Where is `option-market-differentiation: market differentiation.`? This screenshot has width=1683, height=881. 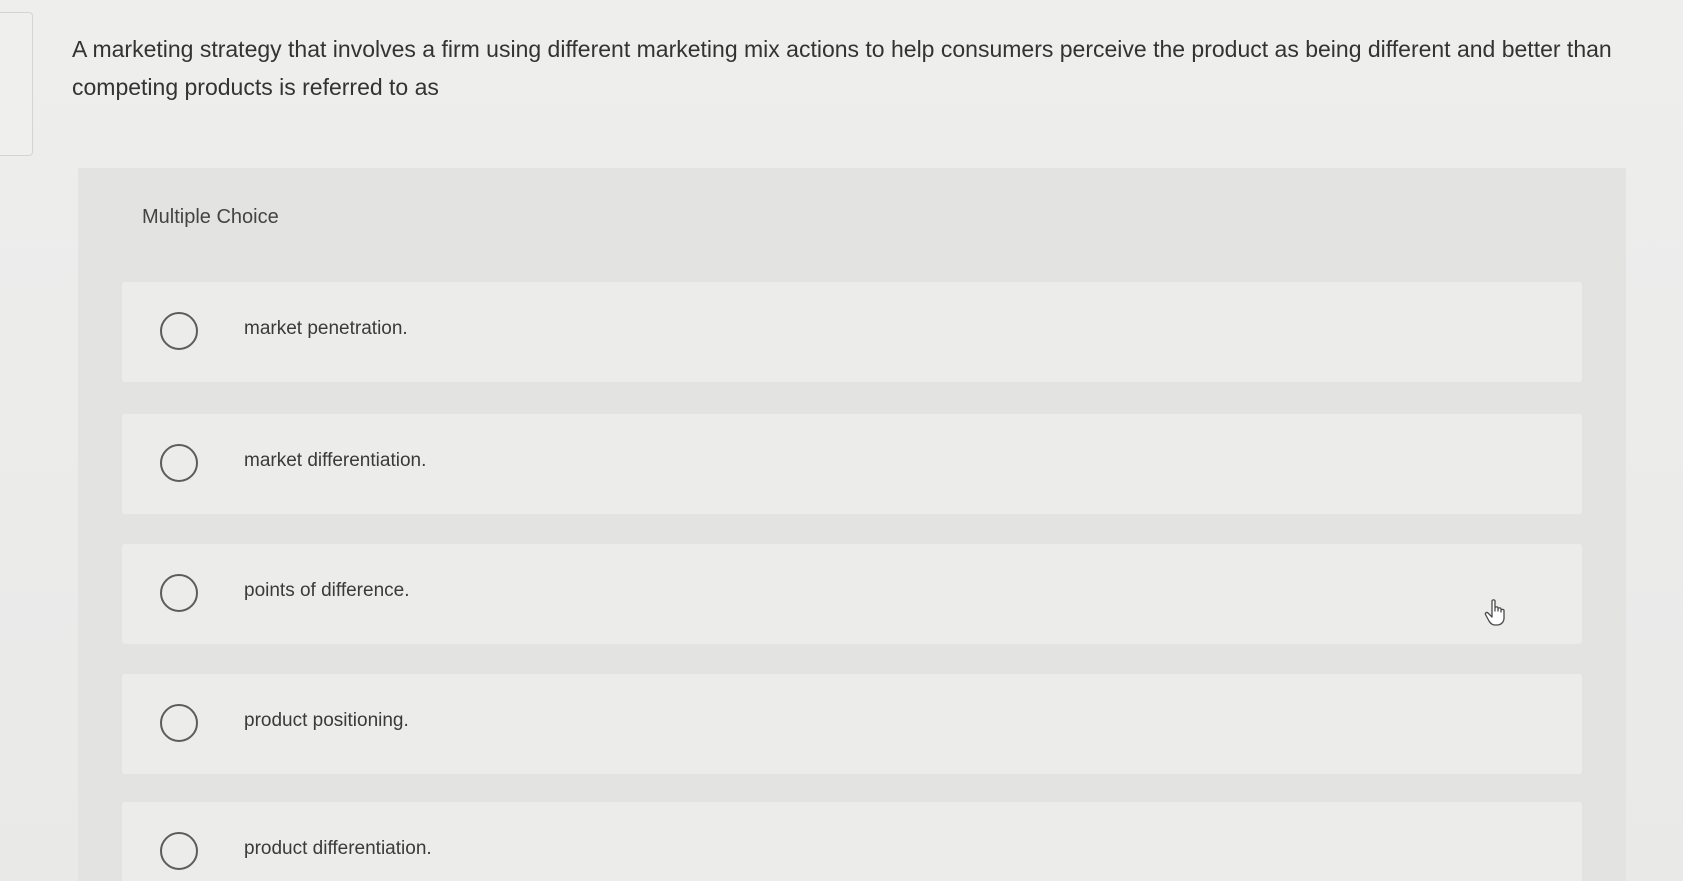 option-market-differentiation: market differentiation. is located at coordinates (852, 464).